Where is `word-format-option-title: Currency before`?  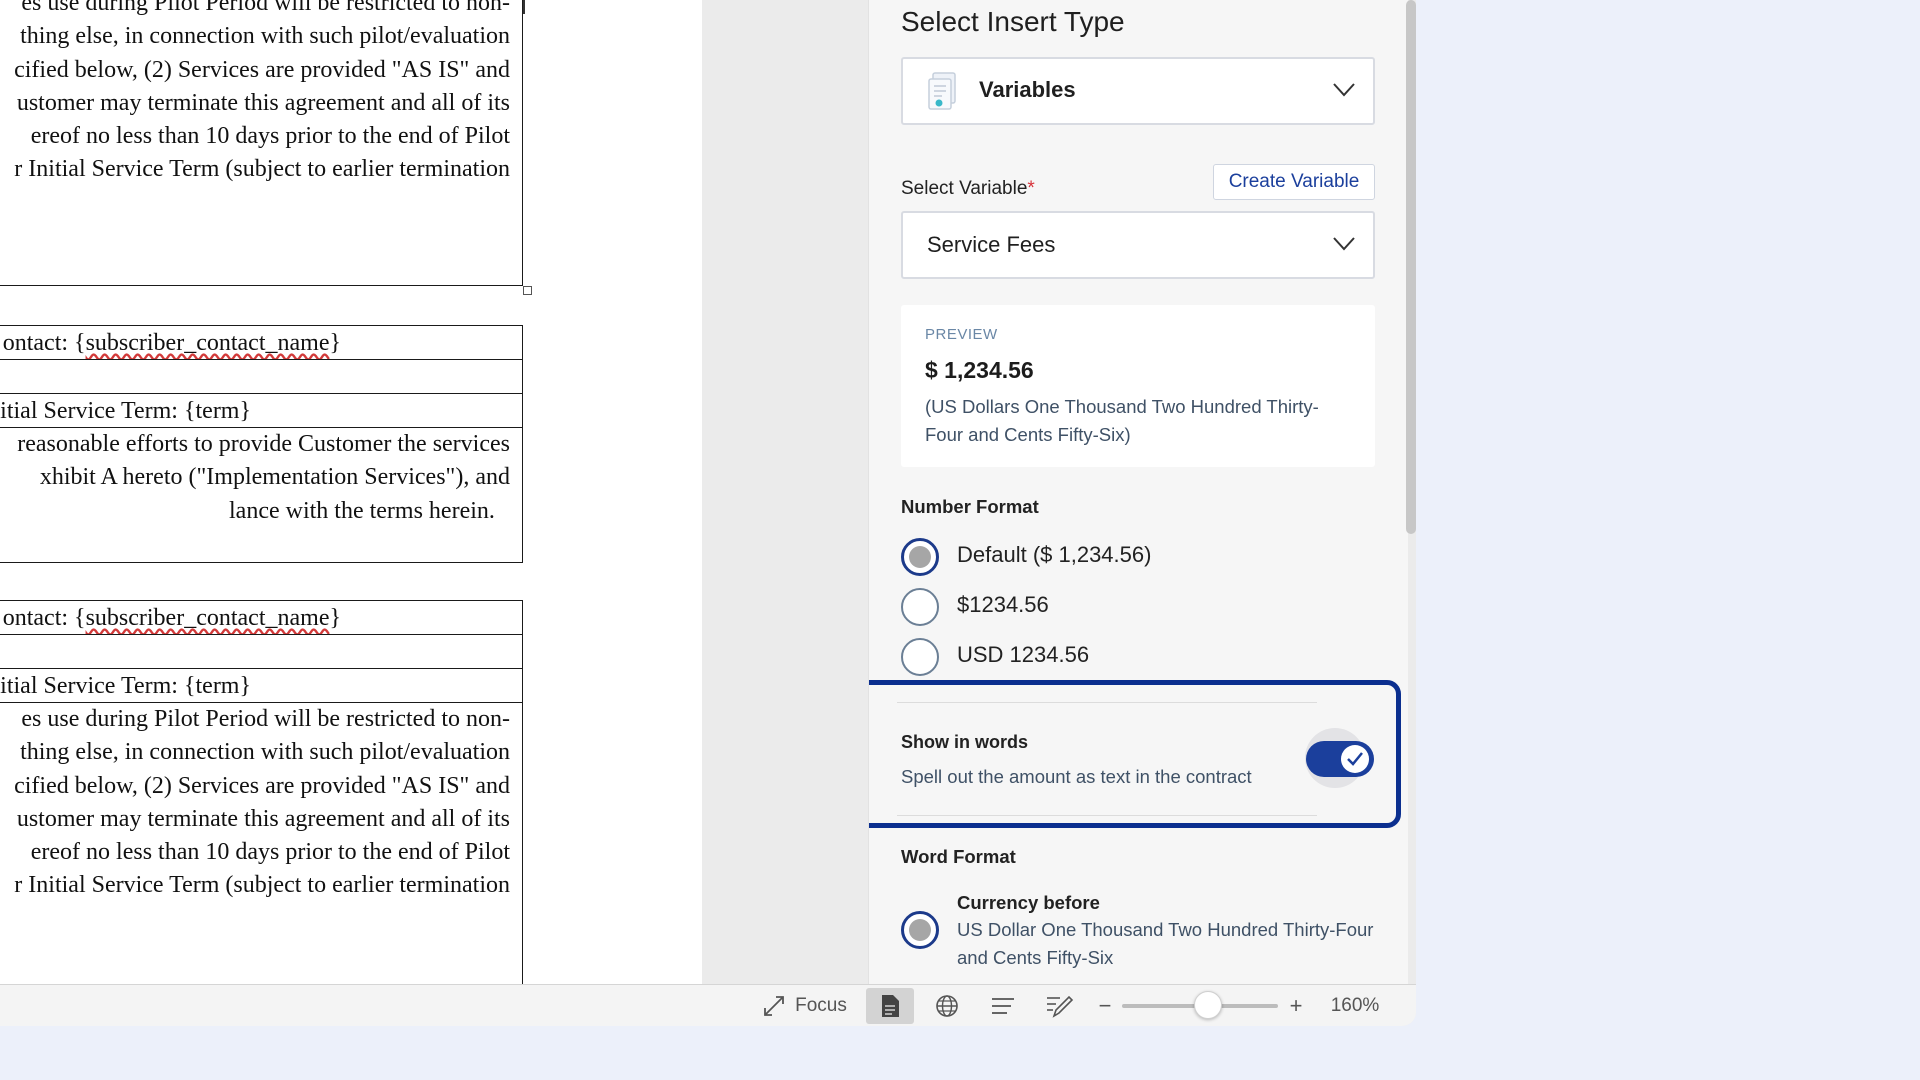 word-format-option-title: Currency before is located at coordinates (1028, 903).